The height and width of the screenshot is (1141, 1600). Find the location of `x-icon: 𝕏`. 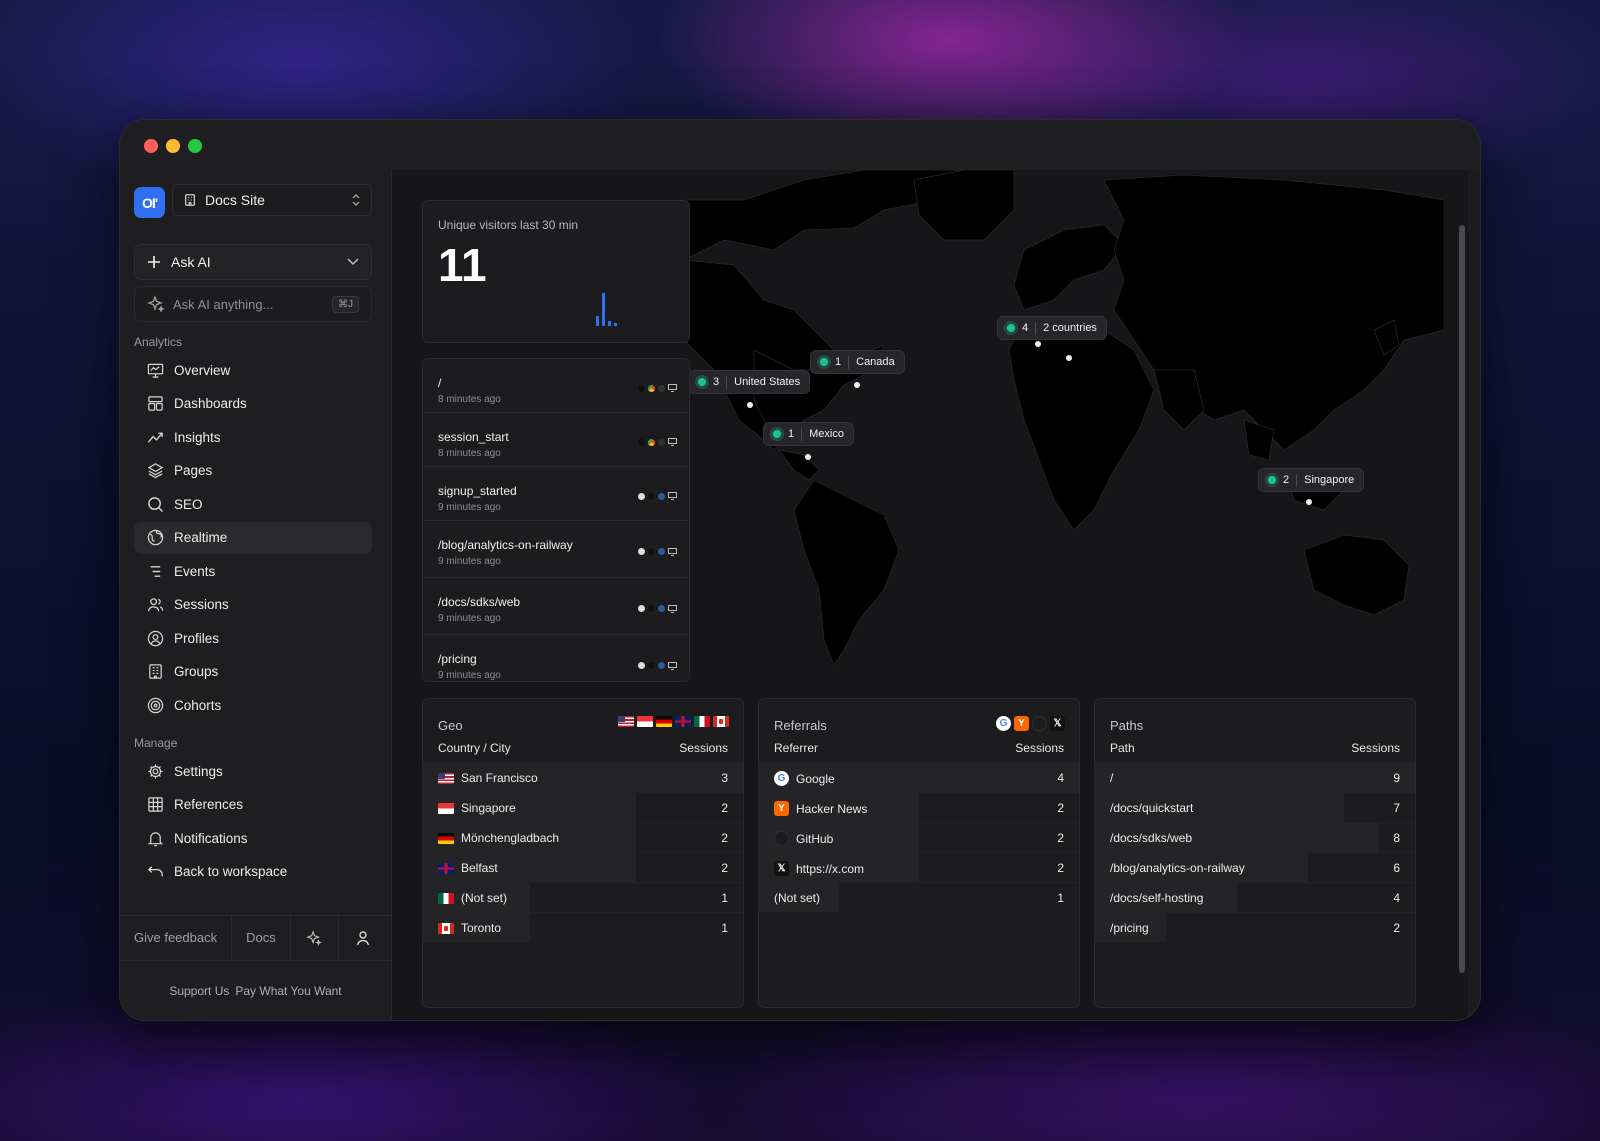

x-icon: 𝕏 is located at coordinates (781, 868).